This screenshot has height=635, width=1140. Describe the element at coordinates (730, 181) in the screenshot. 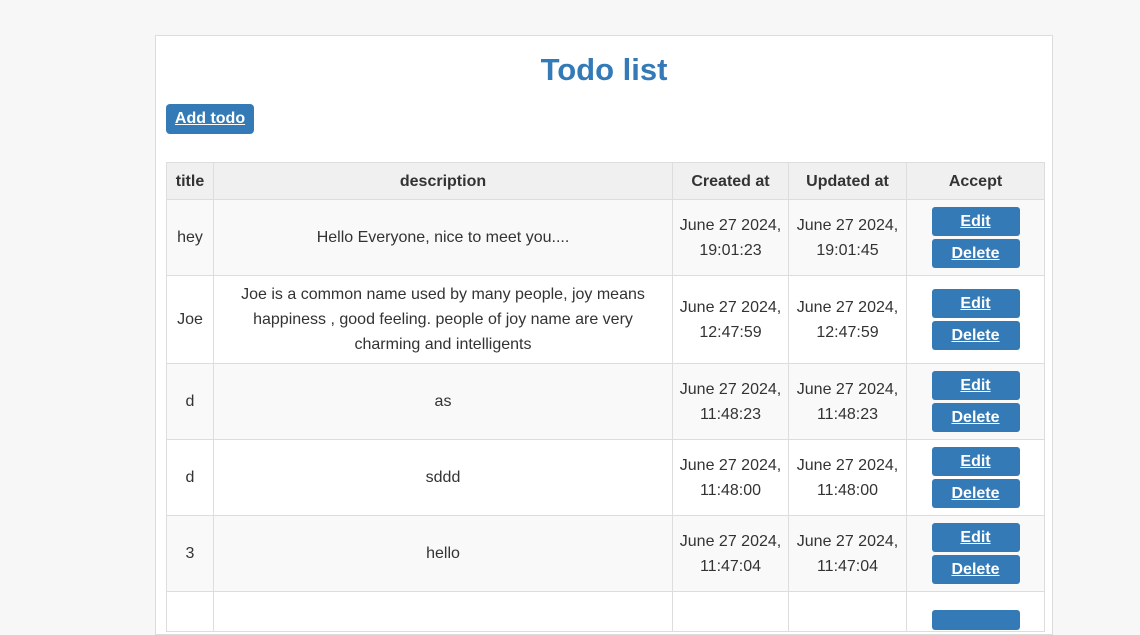

I see `column-header-created-at: Created at` at that location.